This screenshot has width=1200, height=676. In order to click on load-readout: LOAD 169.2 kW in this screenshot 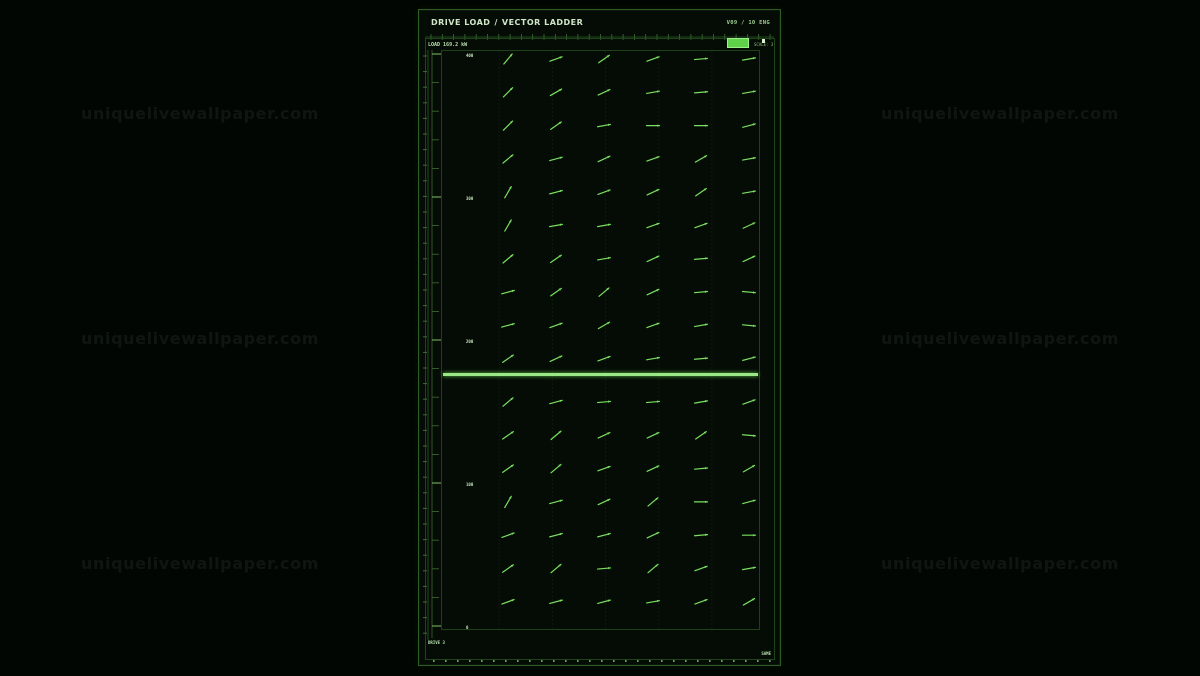, I will do `click(447, 45)`.